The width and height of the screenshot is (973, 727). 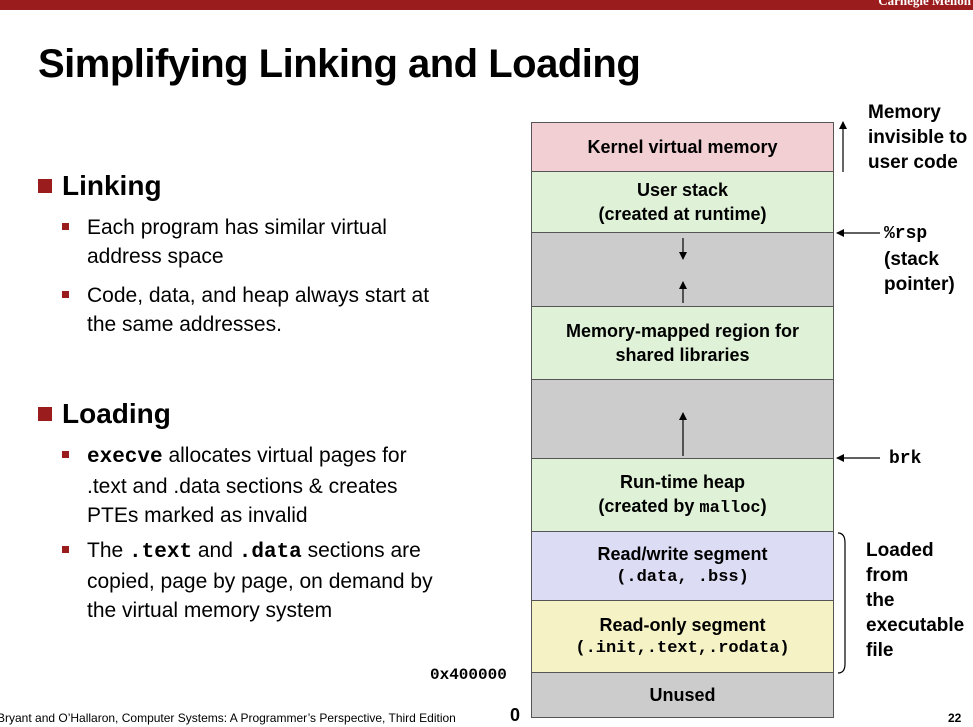 I want to click on loaded-bracket, so click(x=841, y=603).